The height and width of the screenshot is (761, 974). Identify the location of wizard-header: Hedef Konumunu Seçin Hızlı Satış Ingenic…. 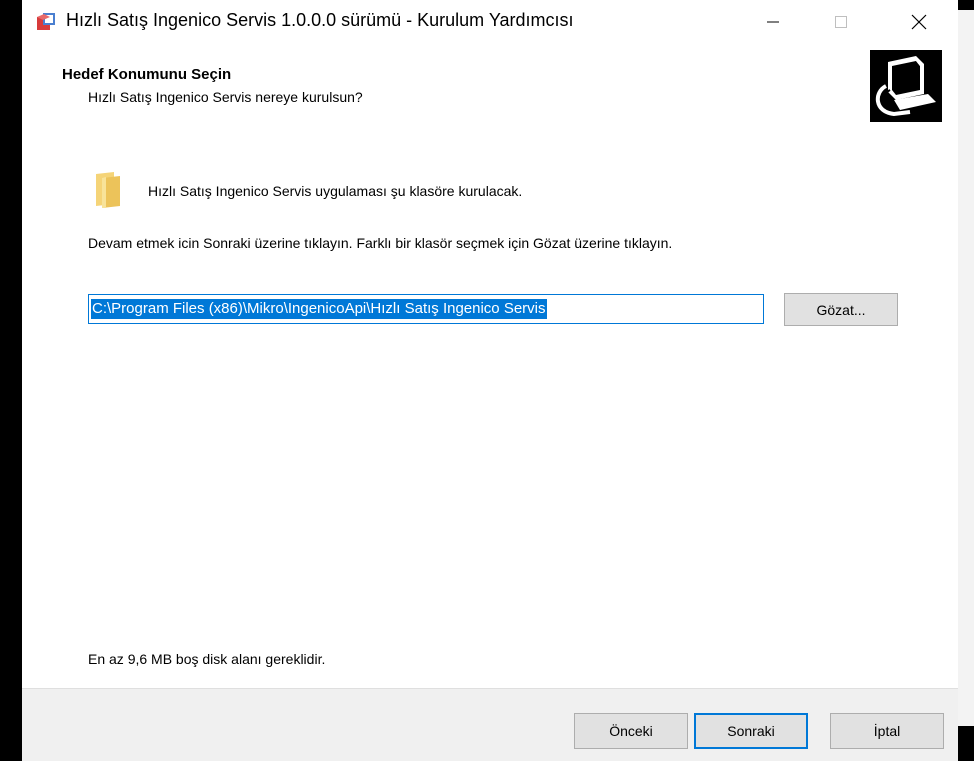
(490, 99).